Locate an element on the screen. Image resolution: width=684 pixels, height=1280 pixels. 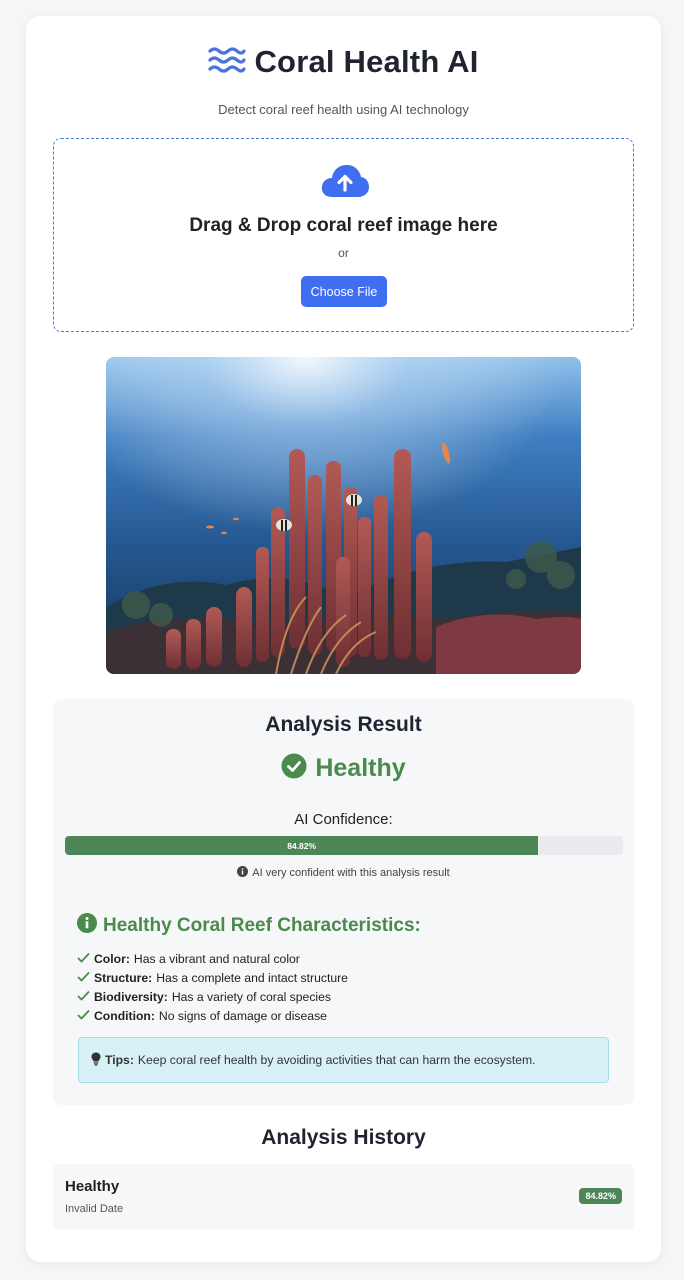
characteristics-title: Healthy Coral Reef Characteristics: is located at coordinates (262, 925).